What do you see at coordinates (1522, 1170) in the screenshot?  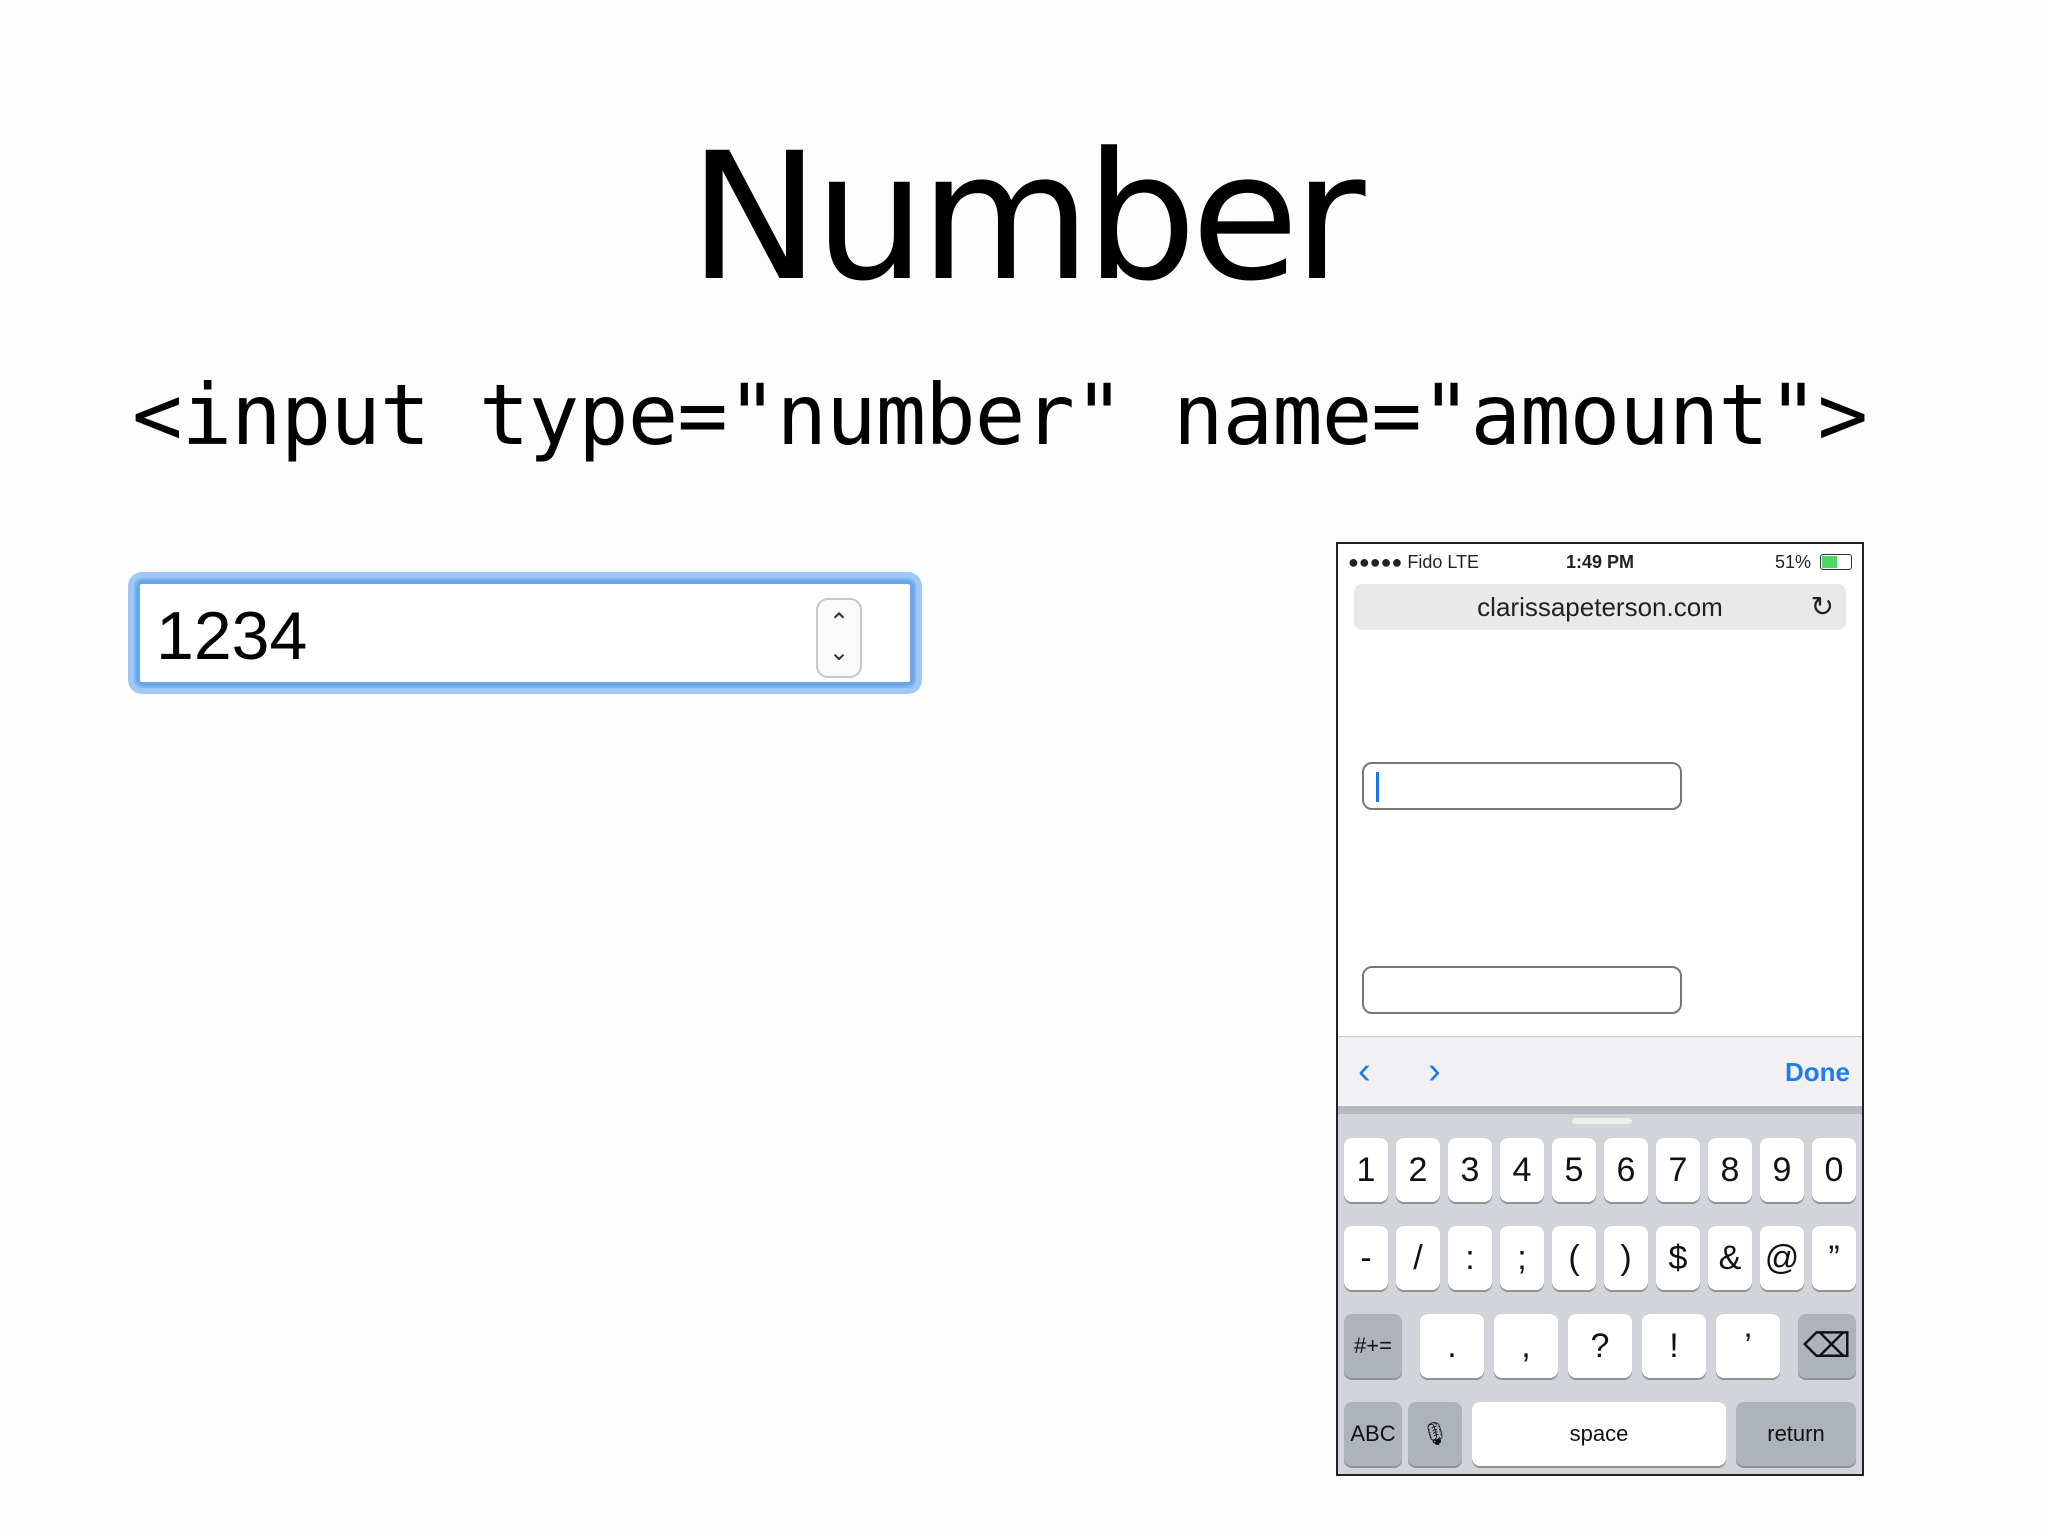 I see `key: 4` at bounding box center [1522, 1170].